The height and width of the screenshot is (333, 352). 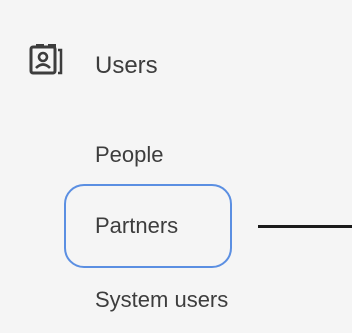 I want to click on contact-card-icon, so click(x=46, y=59).